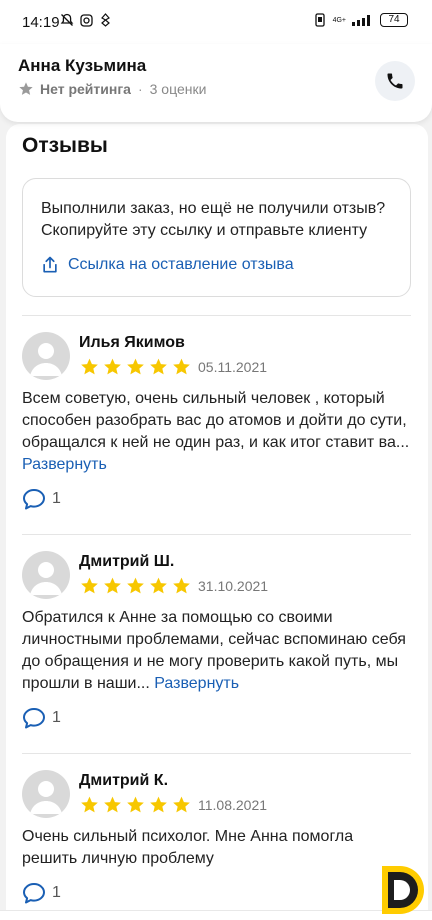 This screenshot has width=432, height=920. I want to click on status-notification-icons, so click(86, 20).